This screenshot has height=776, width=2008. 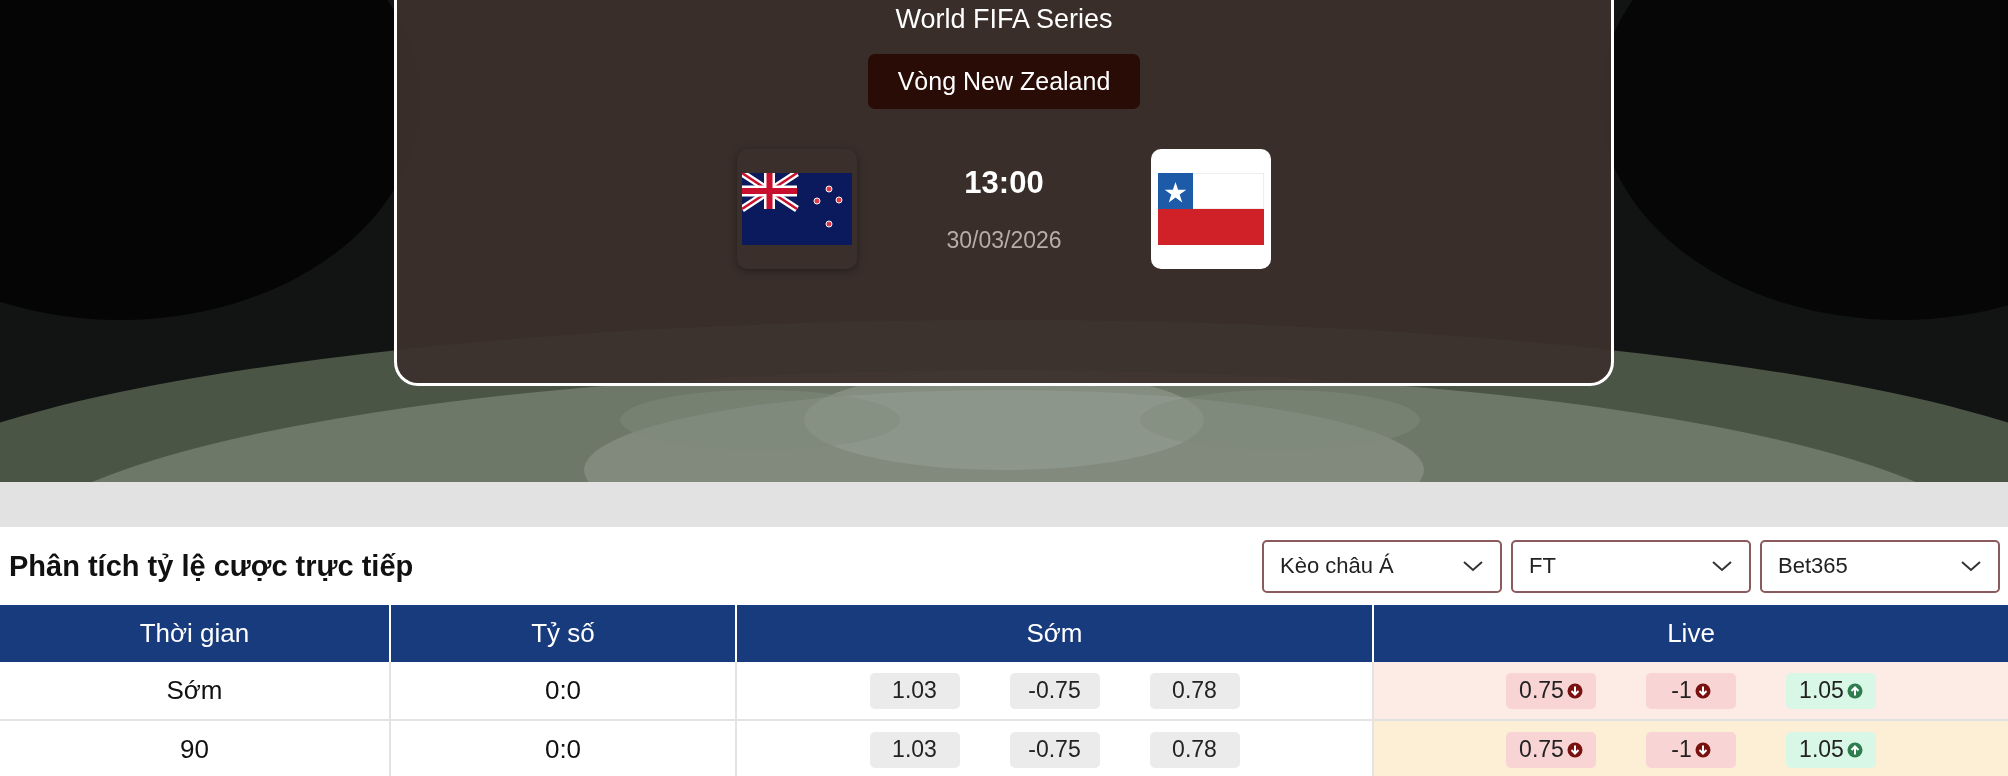 What do you see at coordinates (1691, 633) in the screenshot?
I see `column-header: Live` at bounding box center [1691, 633].